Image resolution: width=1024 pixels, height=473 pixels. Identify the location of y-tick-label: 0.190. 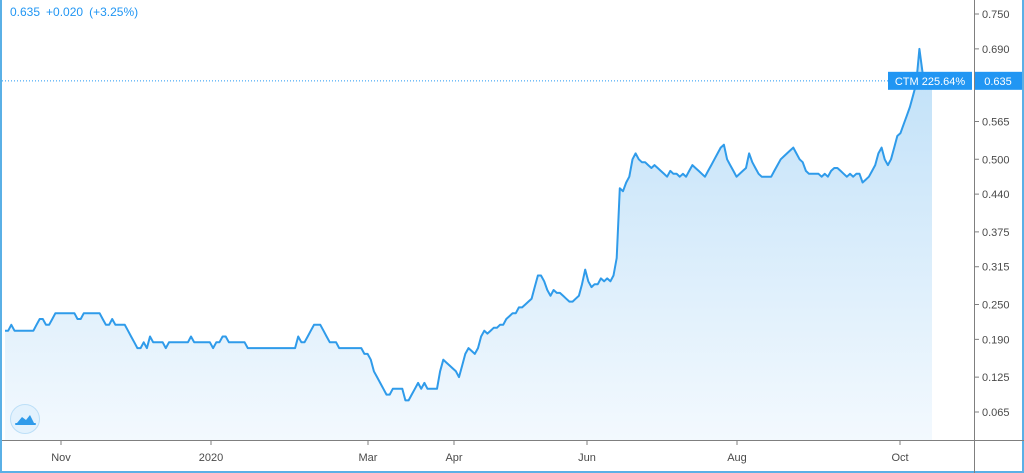
(996, 340).